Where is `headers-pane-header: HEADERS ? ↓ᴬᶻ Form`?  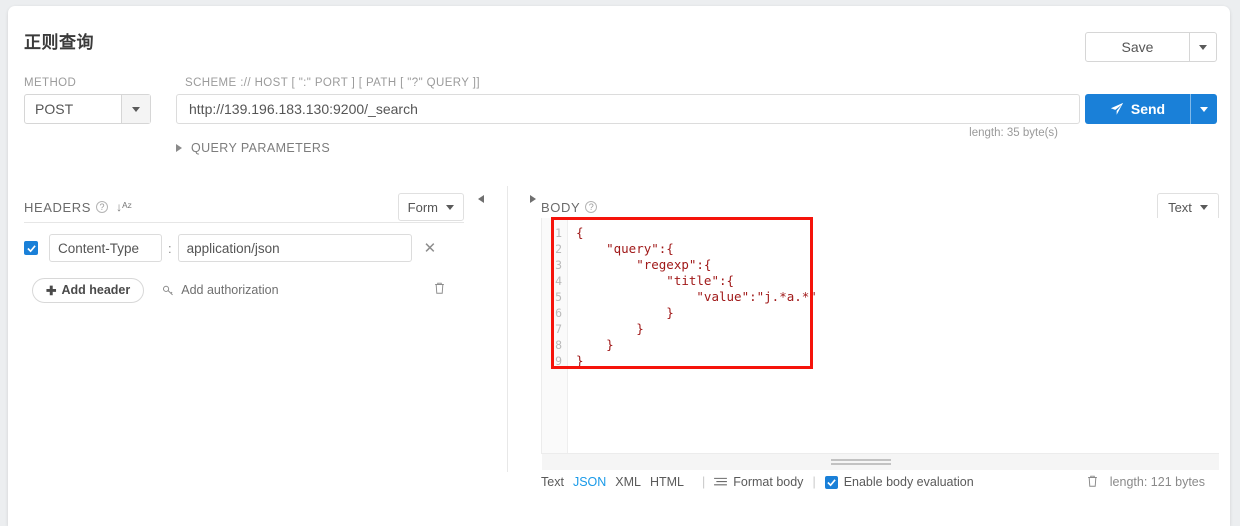 headers-pane-header: HEADERS ? ↓ᴬᶻ Form is located at coordinates (244, 207).